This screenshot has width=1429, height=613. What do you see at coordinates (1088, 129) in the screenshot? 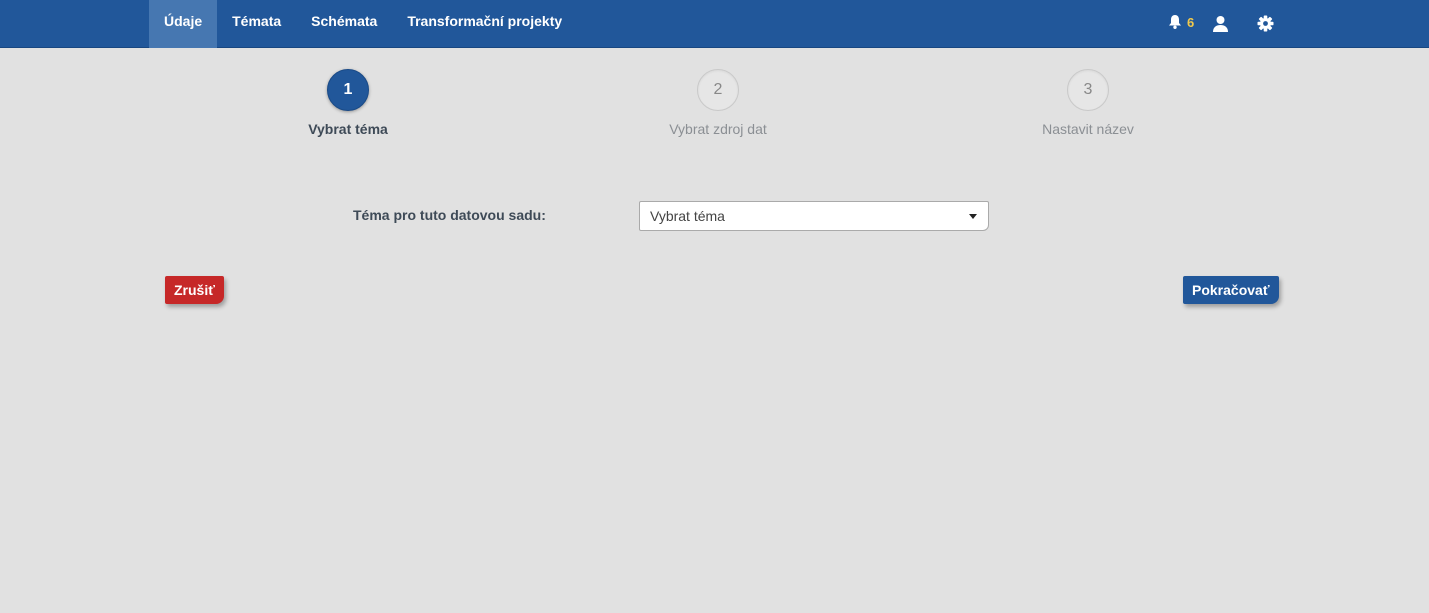
I see `step-label-3: Nastavit název` at bounding box center [1088, 129].